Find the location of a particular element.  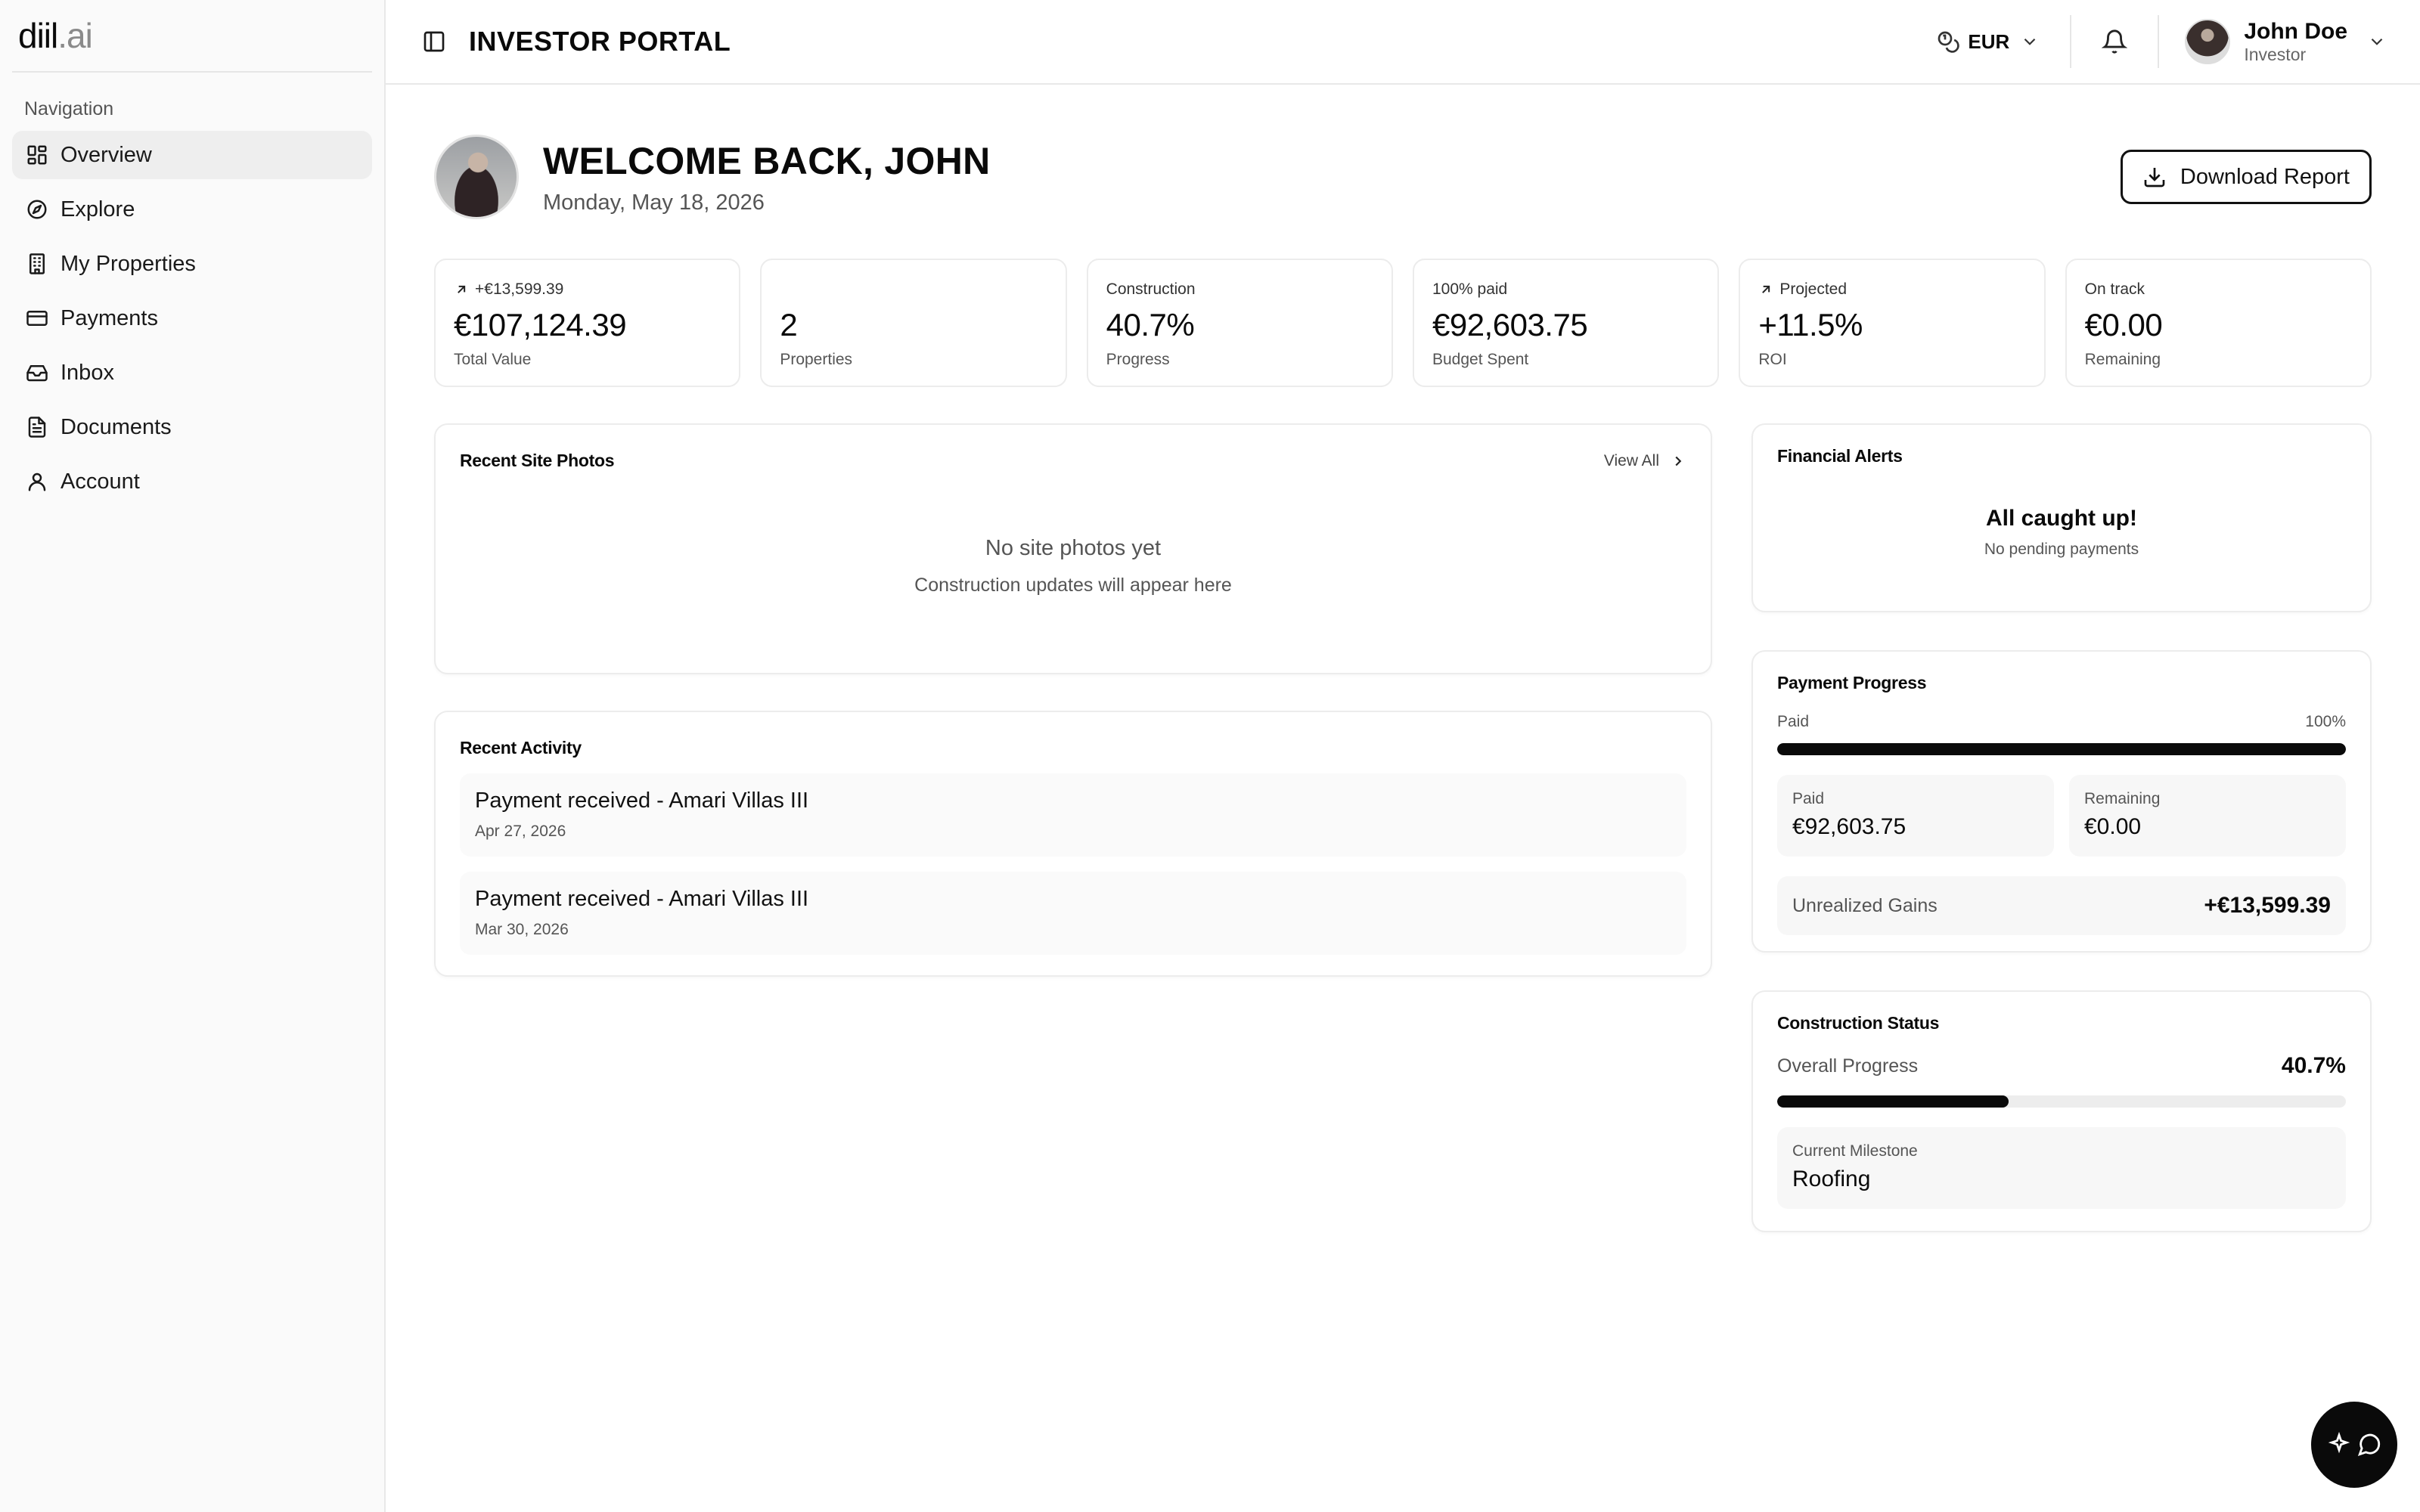

alerts-subtitle: No pending payments is located at coordinates (2061, 549).